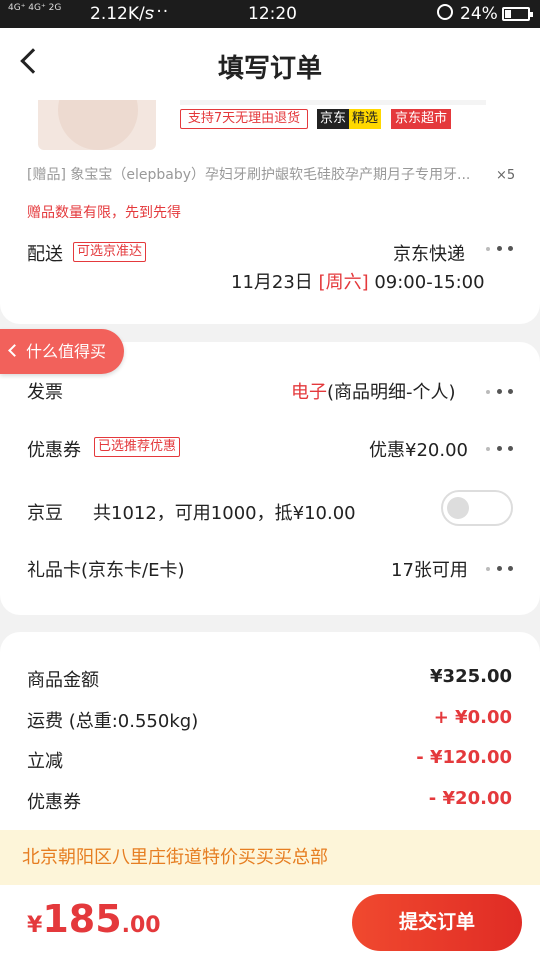  I want to click on jingdou-label: 京豆, so click(45, 513).